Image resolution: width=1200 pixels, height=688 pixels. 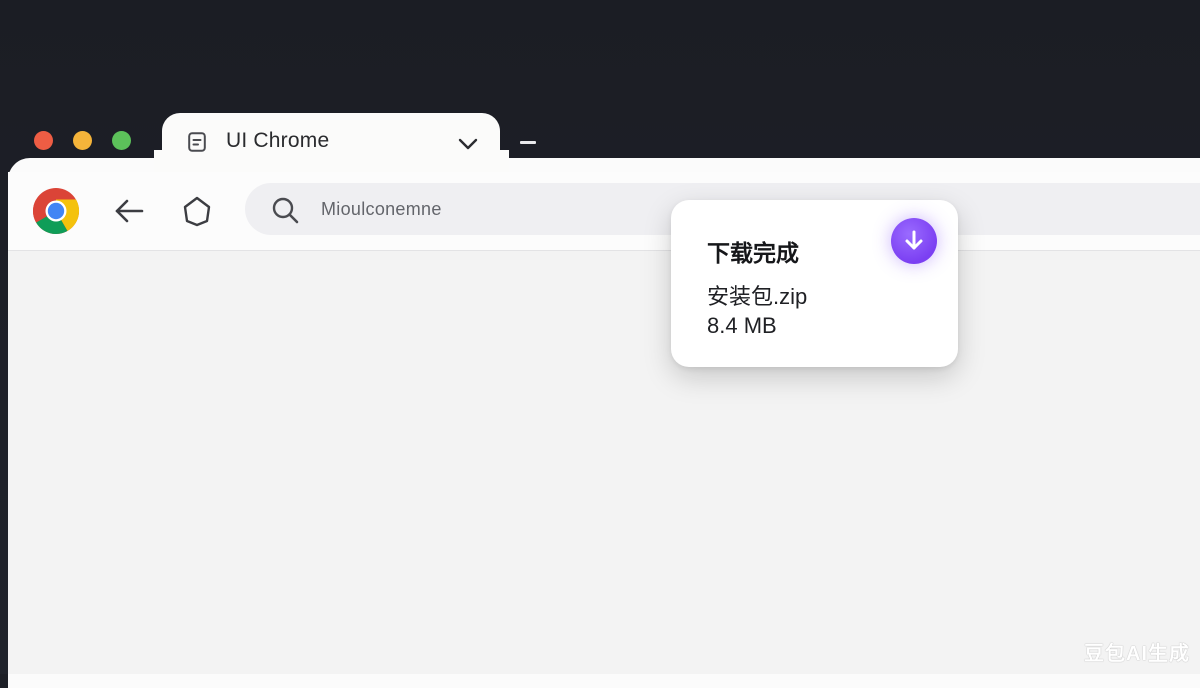 I want to click on watermark: 豆包AI生成, so click(x=1137, y=654).